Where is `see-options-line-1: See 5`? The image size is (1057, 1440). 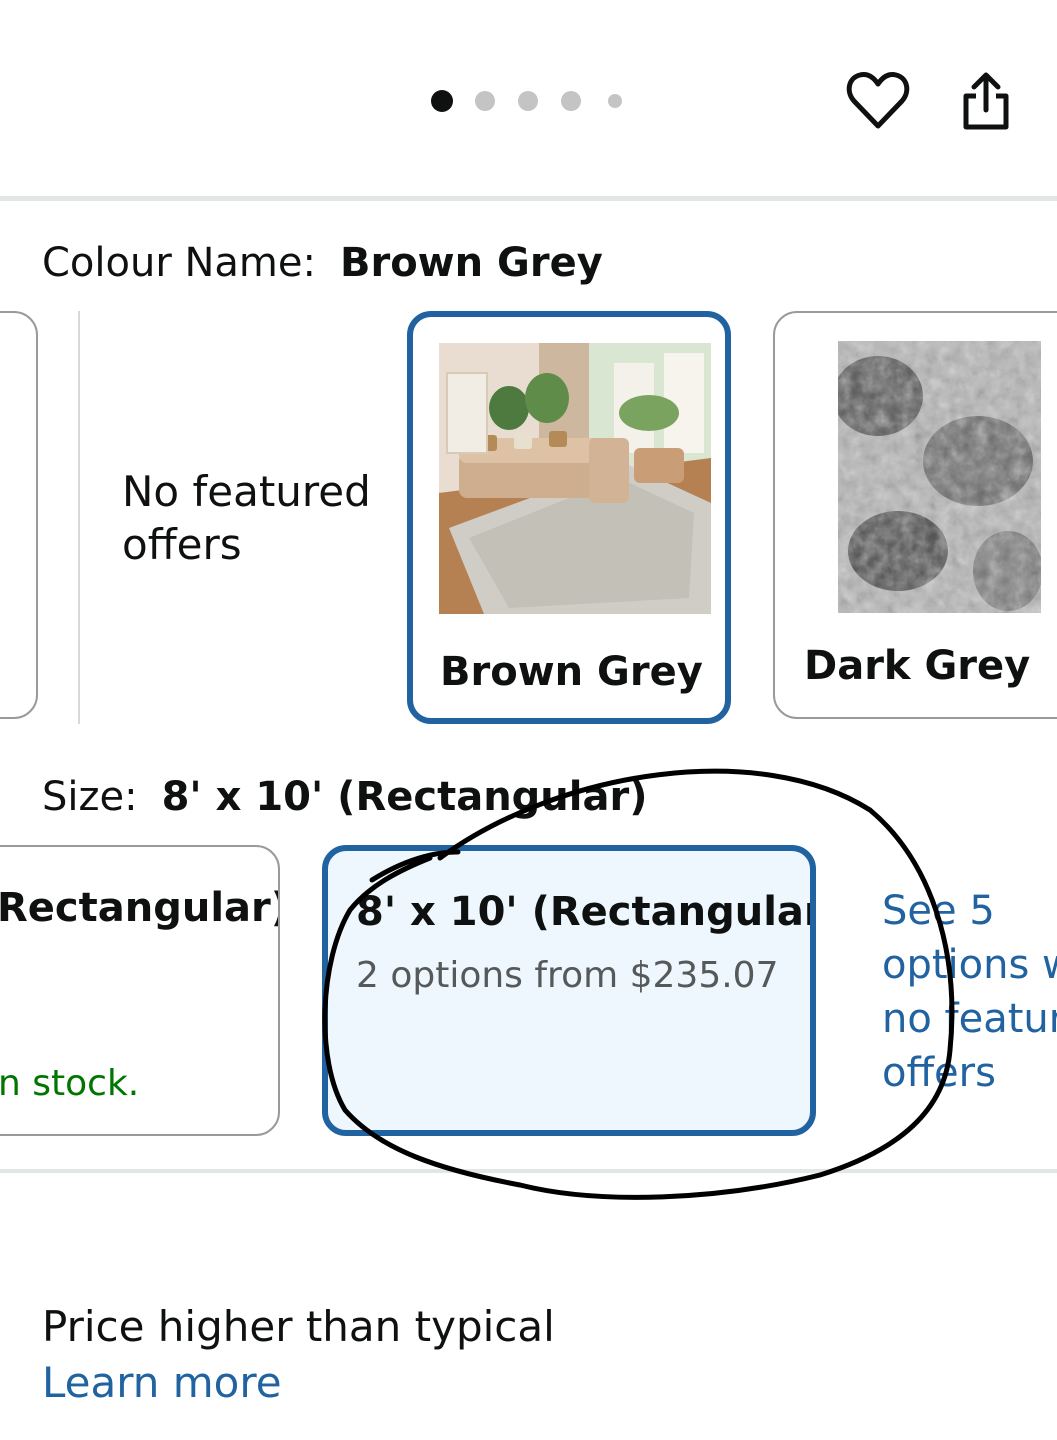 see-options-line-1: See 5 is located at coordinates (938, 911).